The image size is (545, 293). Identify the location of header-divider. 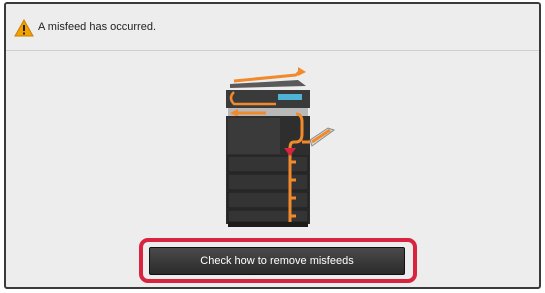
(272, 50).